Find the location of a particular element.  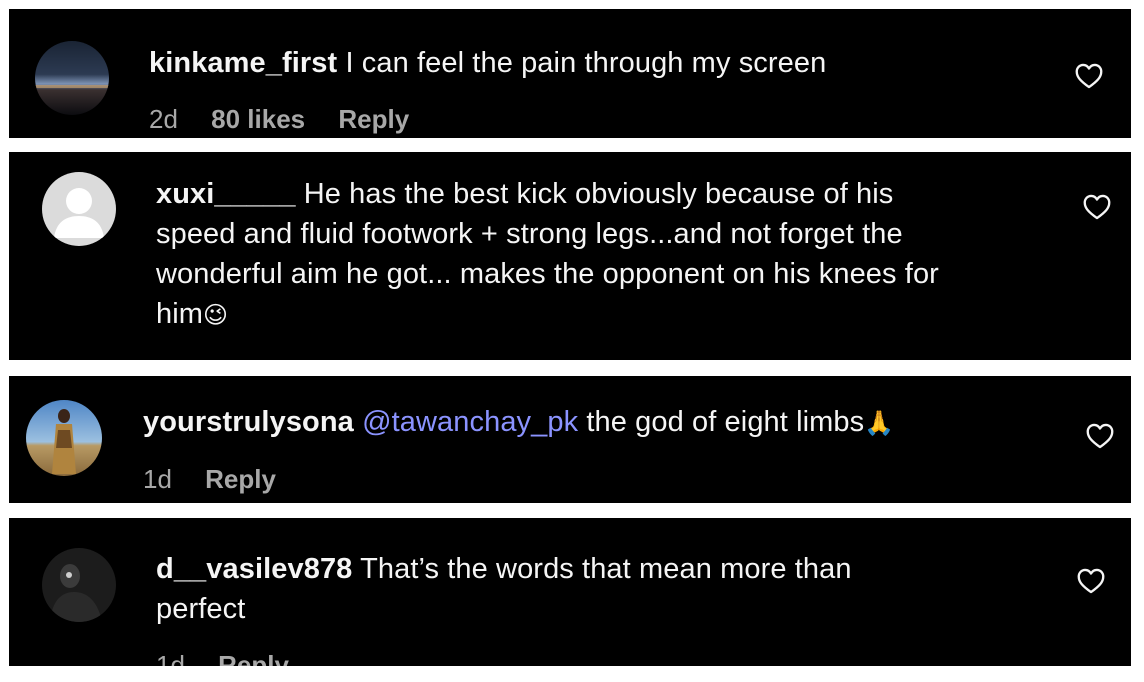

username: xuxi_____ is located at coordinates (226, 194).